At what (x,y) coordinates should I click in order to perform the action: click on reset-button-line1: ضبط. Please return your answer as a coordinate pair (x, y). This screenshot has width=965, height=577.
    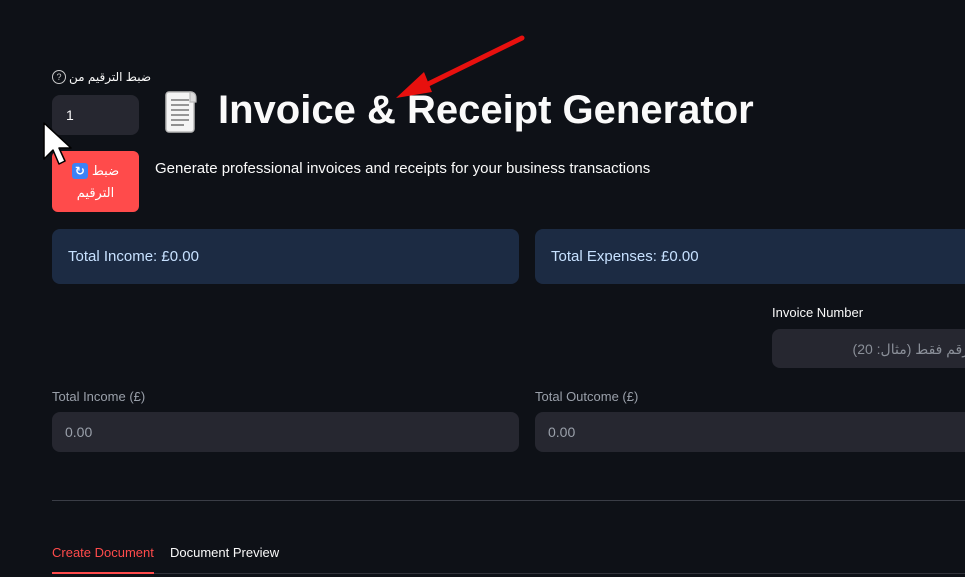
    Looking at the image, I should click on (105, 170).